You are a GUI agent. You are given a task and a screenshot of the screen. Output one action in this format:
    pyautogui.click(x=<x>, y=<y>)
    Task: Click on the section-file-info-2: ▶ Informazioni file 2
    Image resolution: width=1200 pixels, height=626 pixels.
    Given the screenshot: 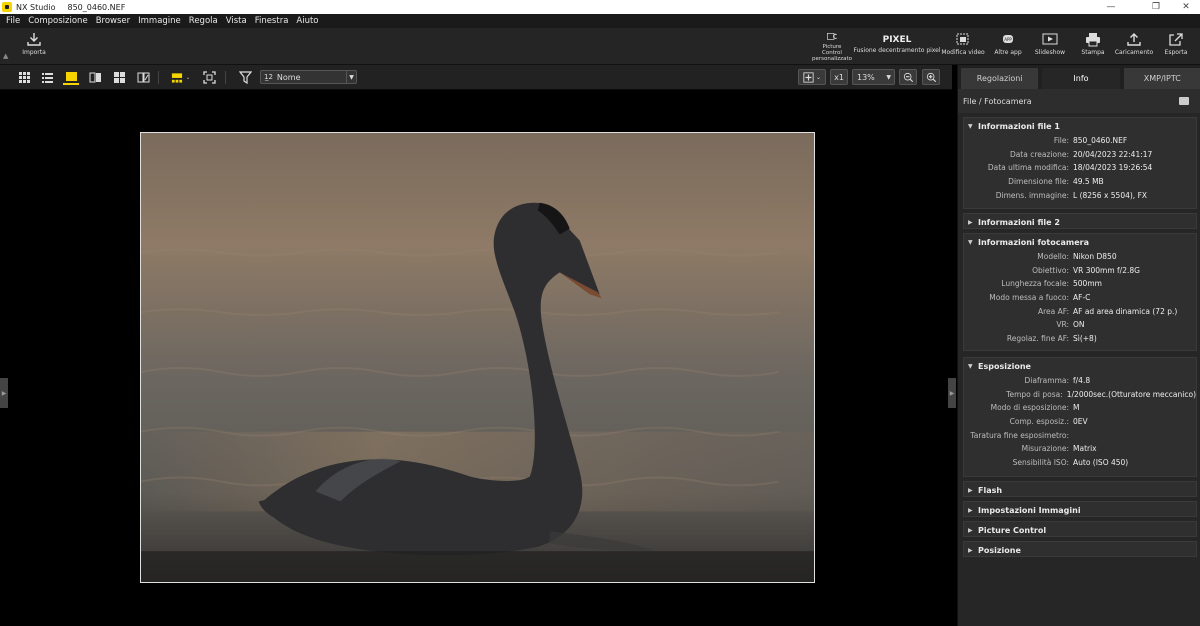 What is the action you would take?
    pyautogui.click(x=1080, y=221)
    